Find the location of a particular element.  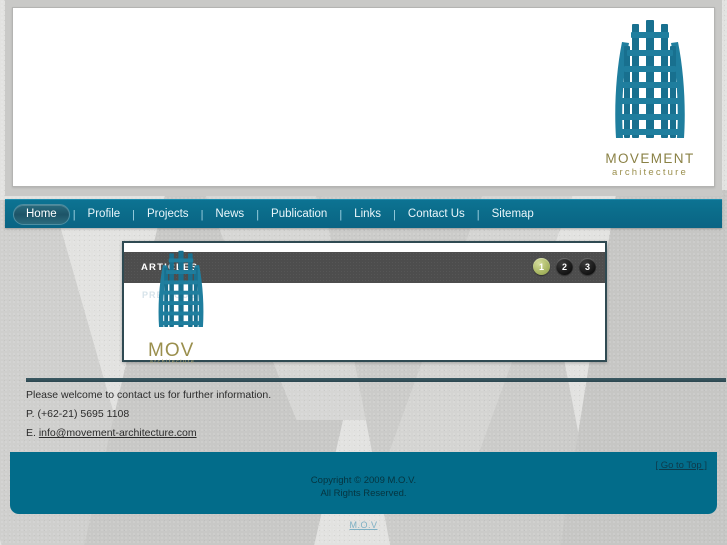

nav-item-news: News is located at coordinates (229, 214).